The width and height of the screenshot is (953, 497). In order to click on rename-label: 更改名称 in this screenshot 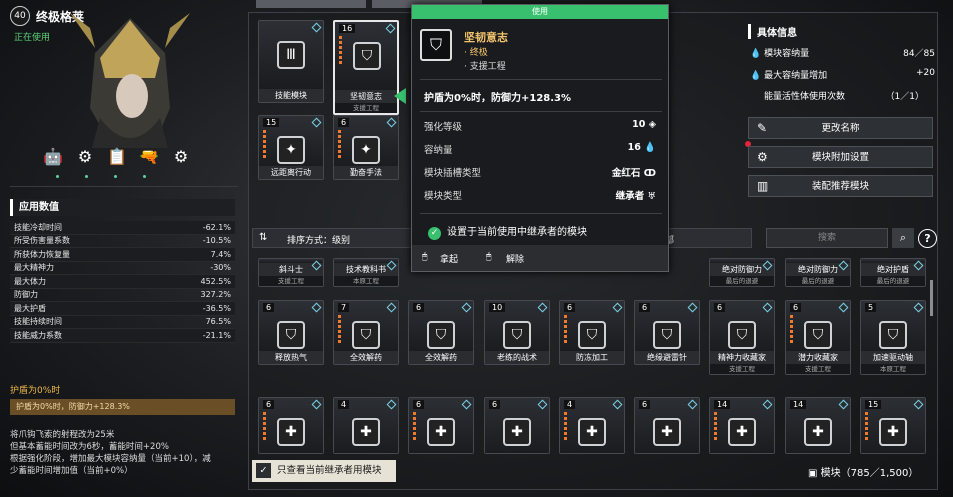, I will do `click(840, 128)`.